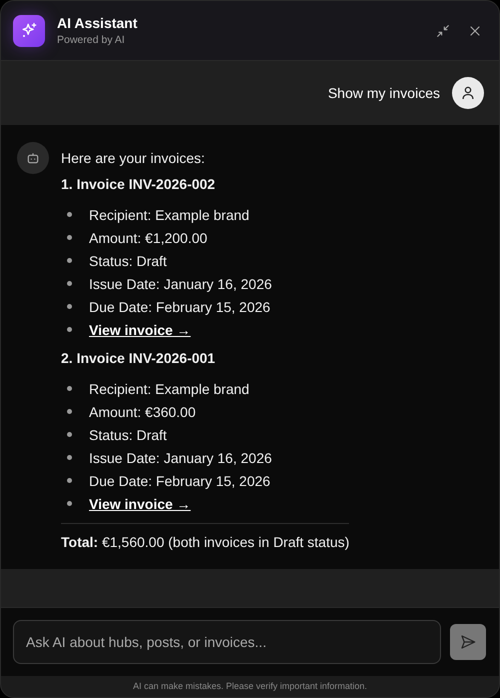 The height and width of the screenshot is (698, 500). Describe the element at coordinates (97, 23) in the screenshot. I see `window-title: AI Assistant` at that location.